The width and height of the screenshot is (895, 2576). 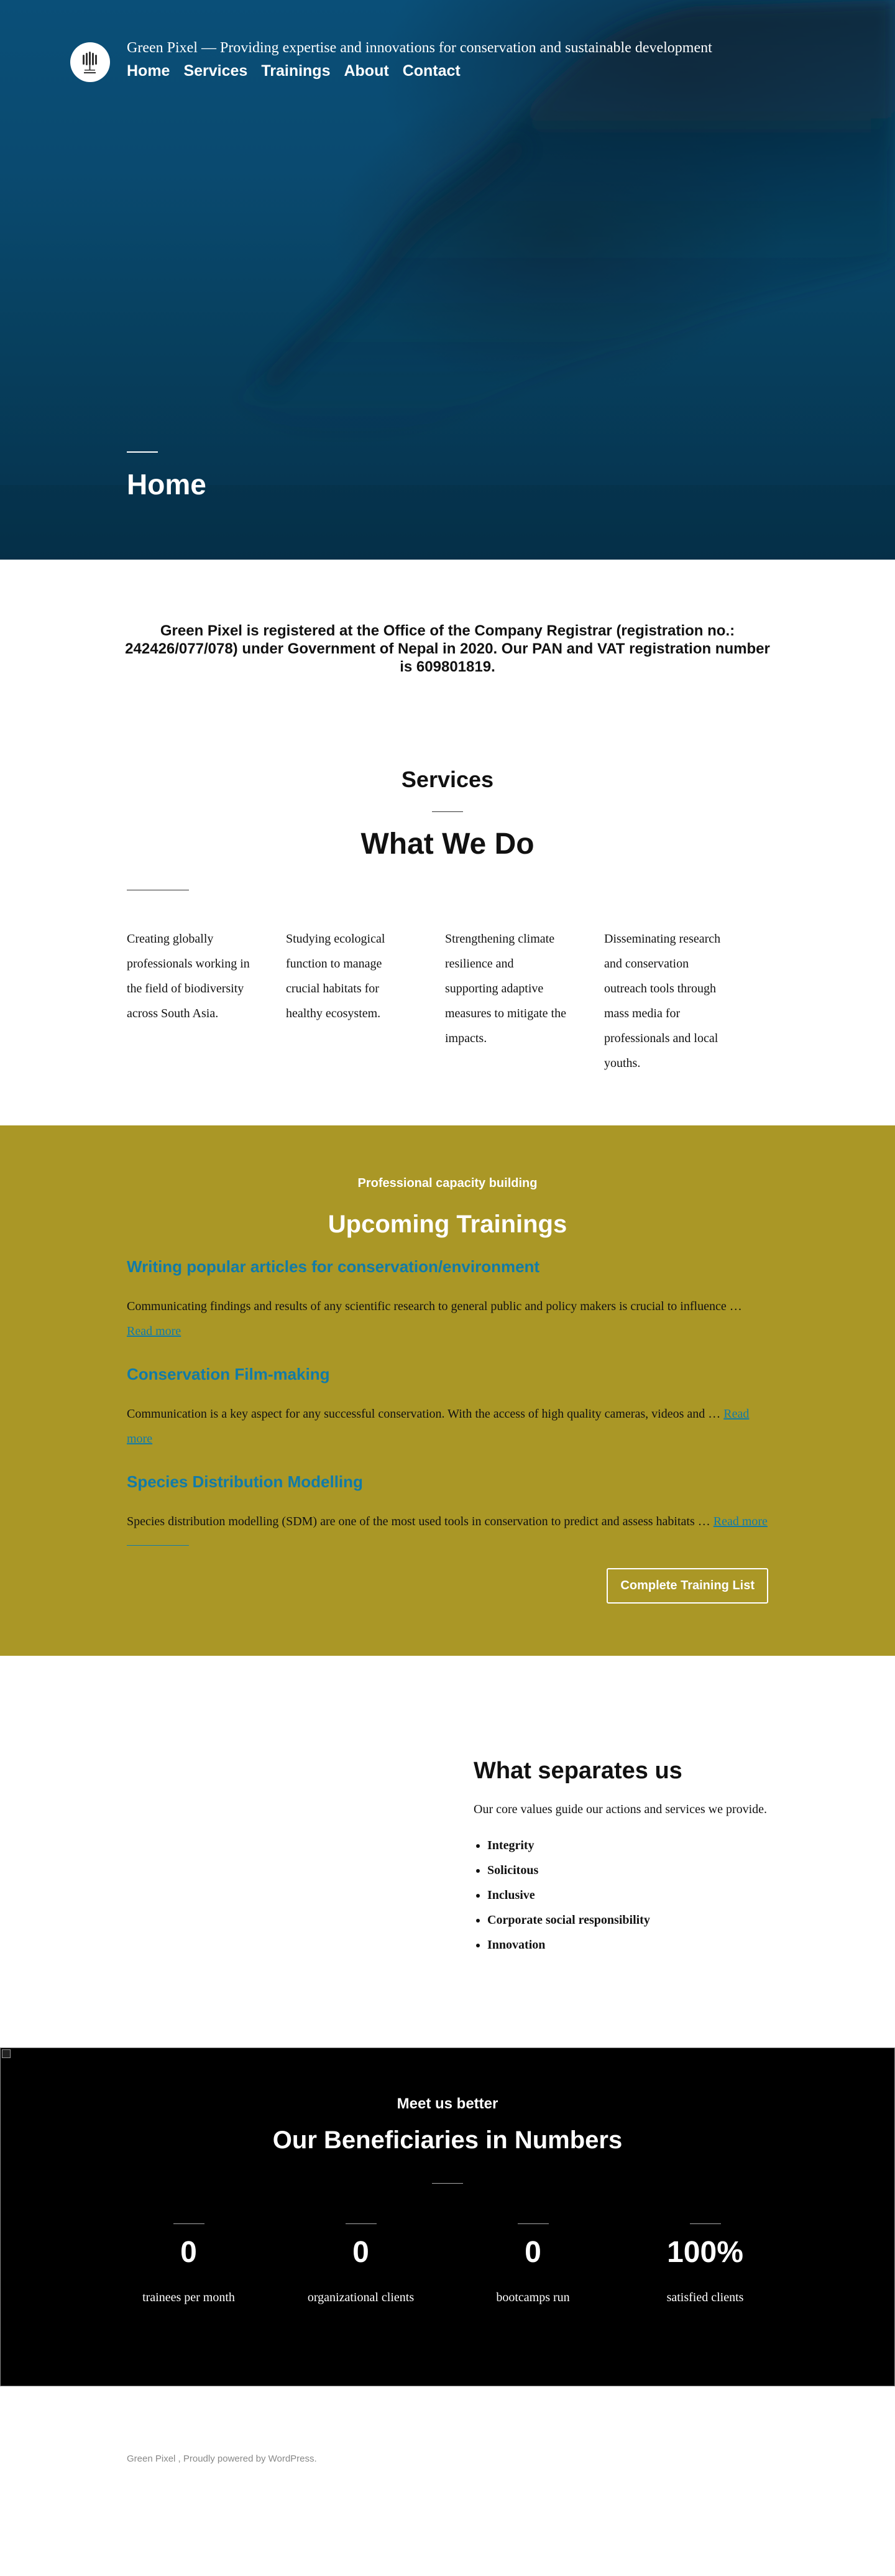 I want to click on stat-item: 0 bootcamps run, so click(x=533, y=2264).